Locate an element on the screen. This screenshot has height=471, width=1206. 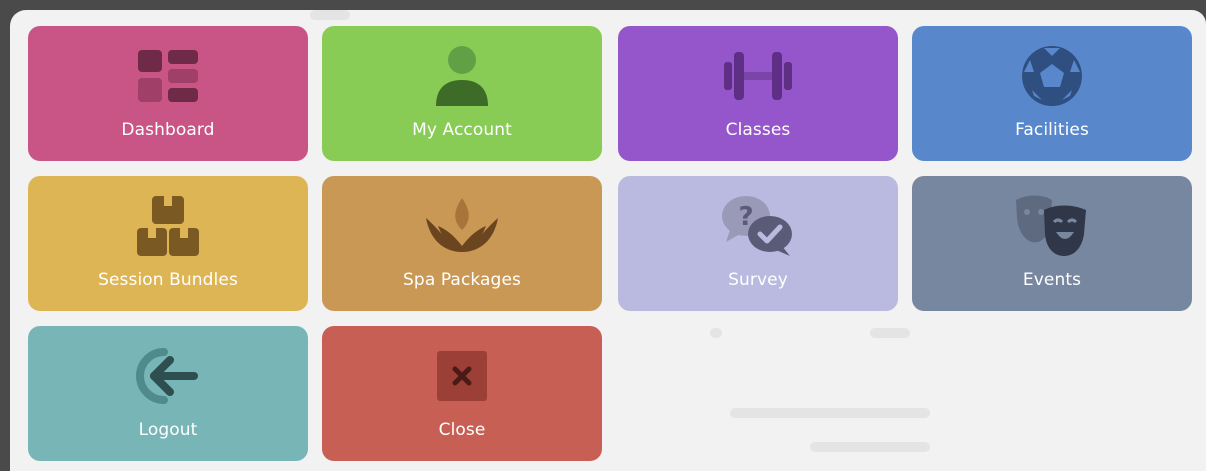
dashboard-tile: Dashboard is located at coordinates (168, 93).